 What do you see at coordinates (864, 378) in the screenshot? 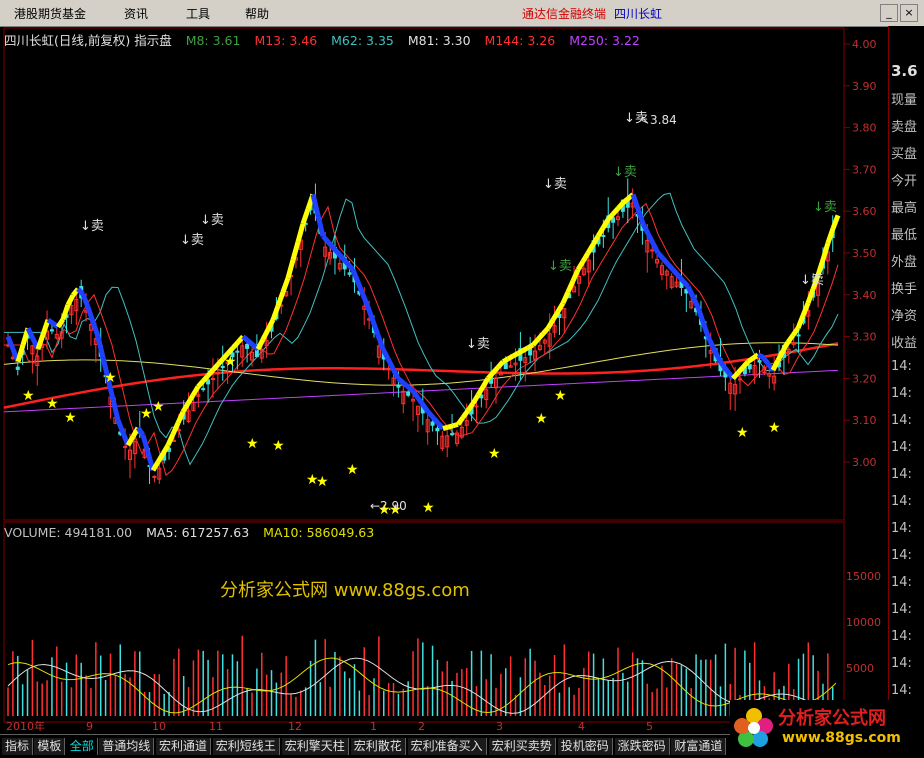
I see `price-tick-label: 3.20` at bounding box center [864, 378].